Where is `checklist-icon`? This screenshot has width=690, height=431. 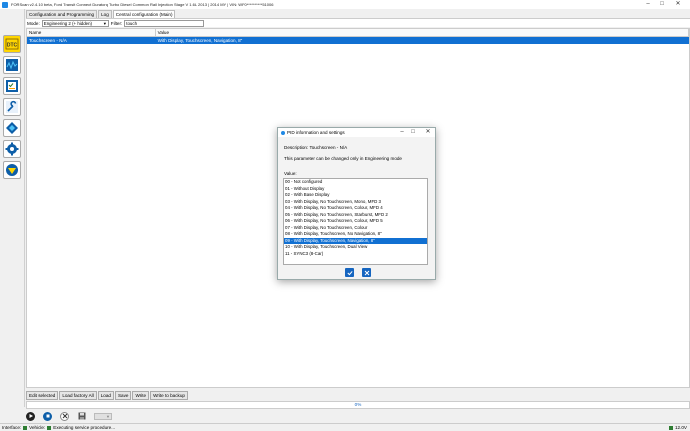 checklist-icon is located at coordinates (12, 86).